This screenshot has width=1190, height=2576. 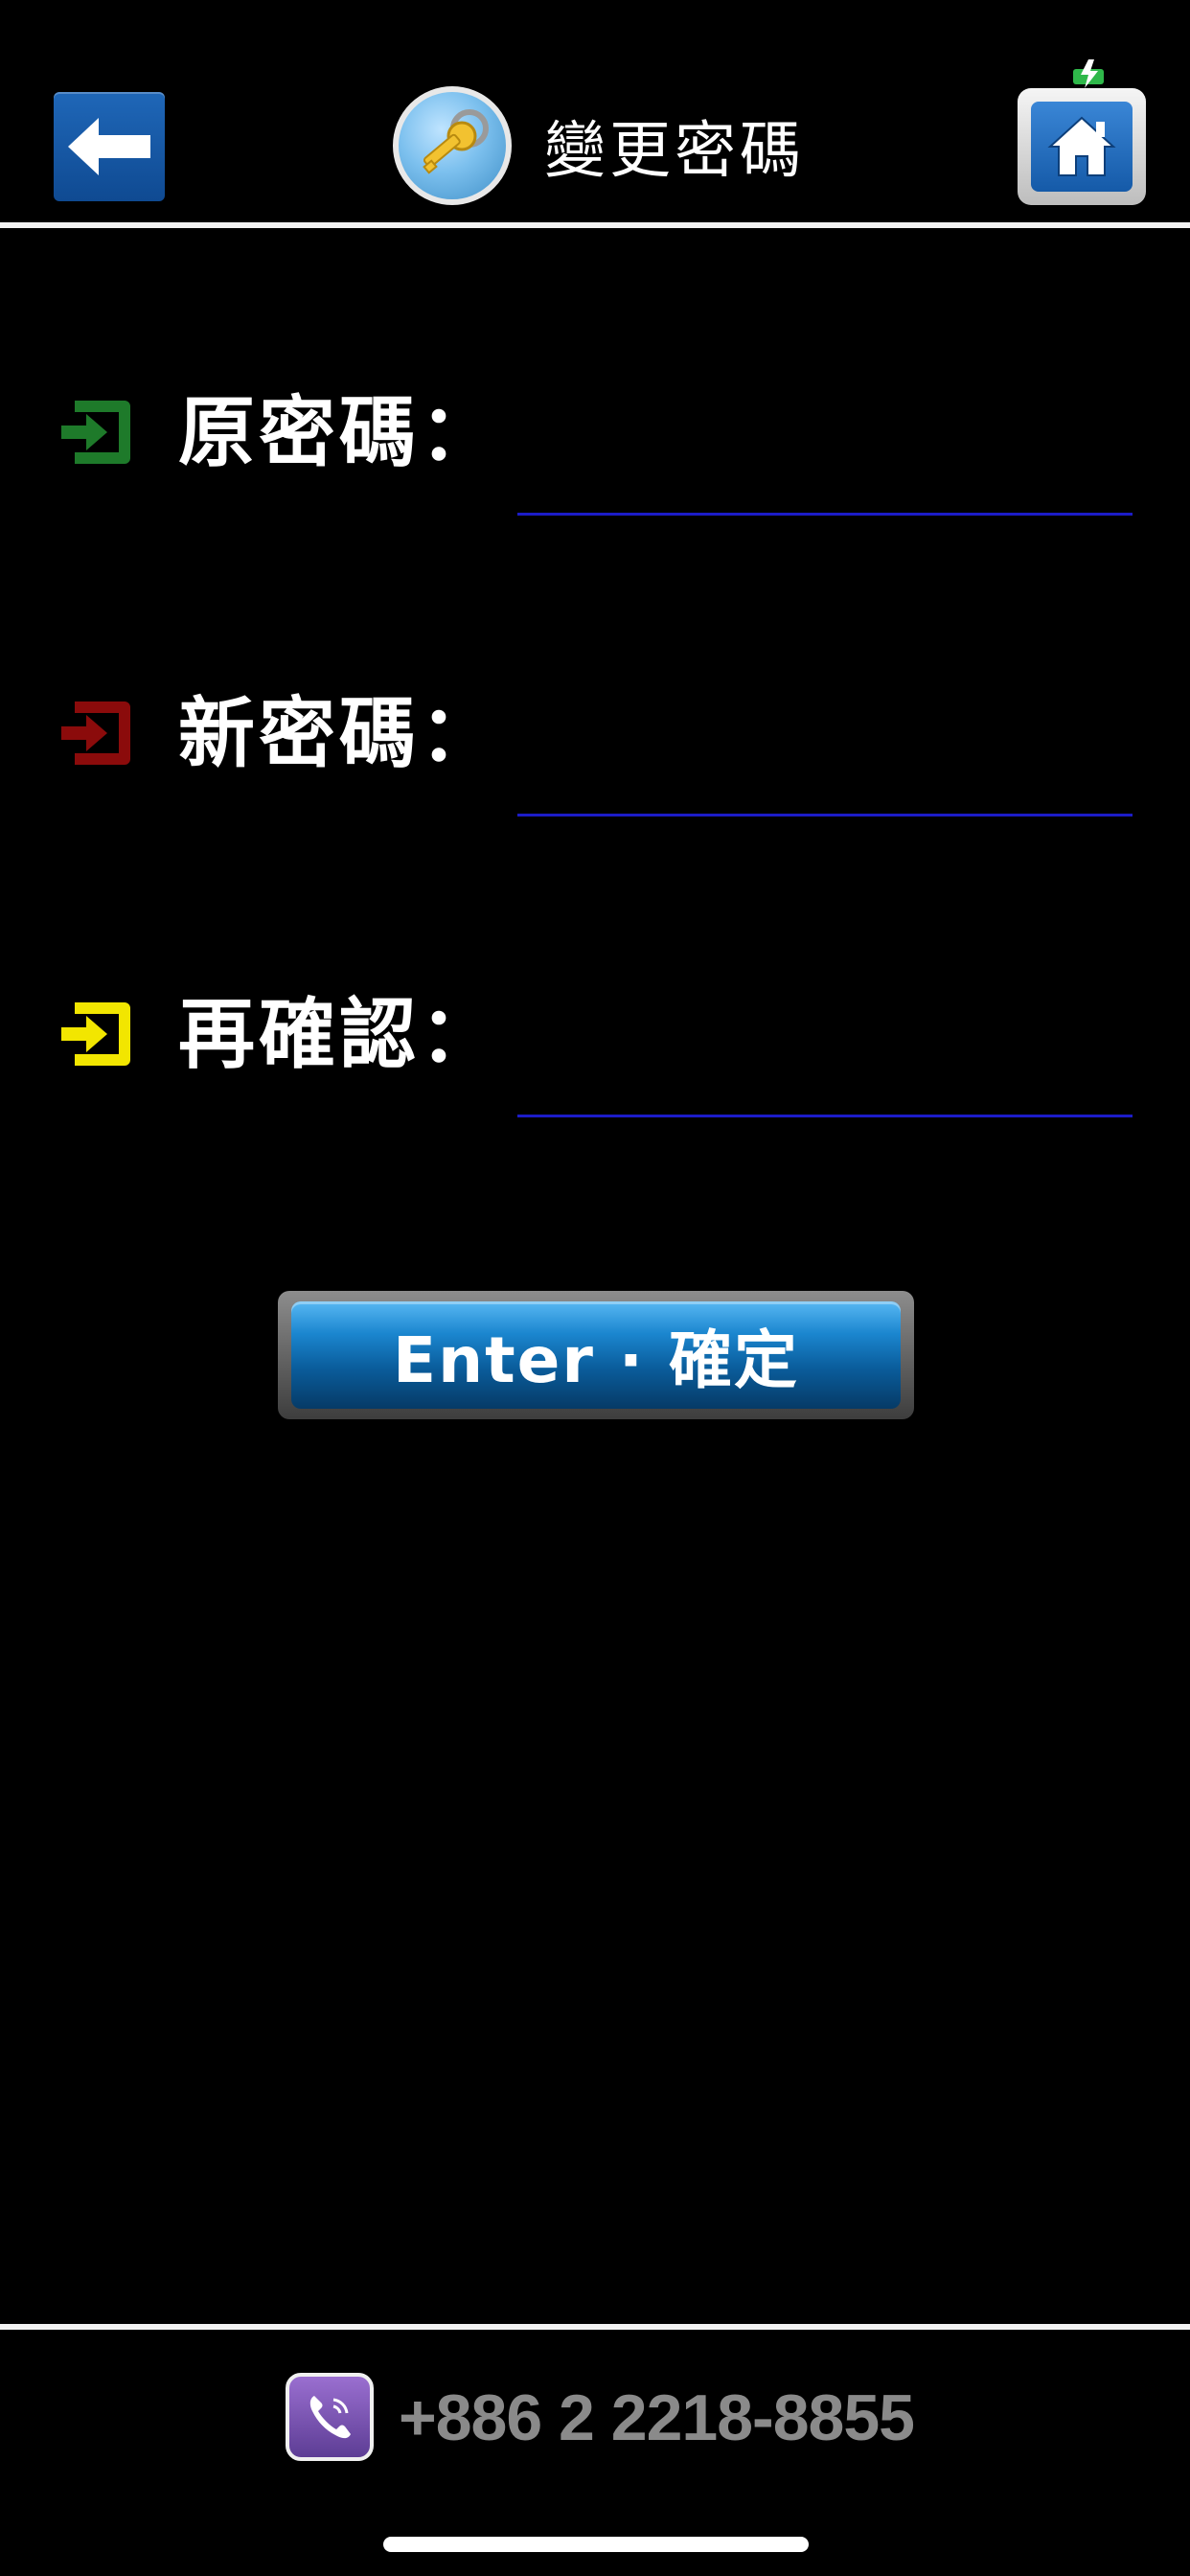 I want to click on home-icon, so click(x=1081, y=146).